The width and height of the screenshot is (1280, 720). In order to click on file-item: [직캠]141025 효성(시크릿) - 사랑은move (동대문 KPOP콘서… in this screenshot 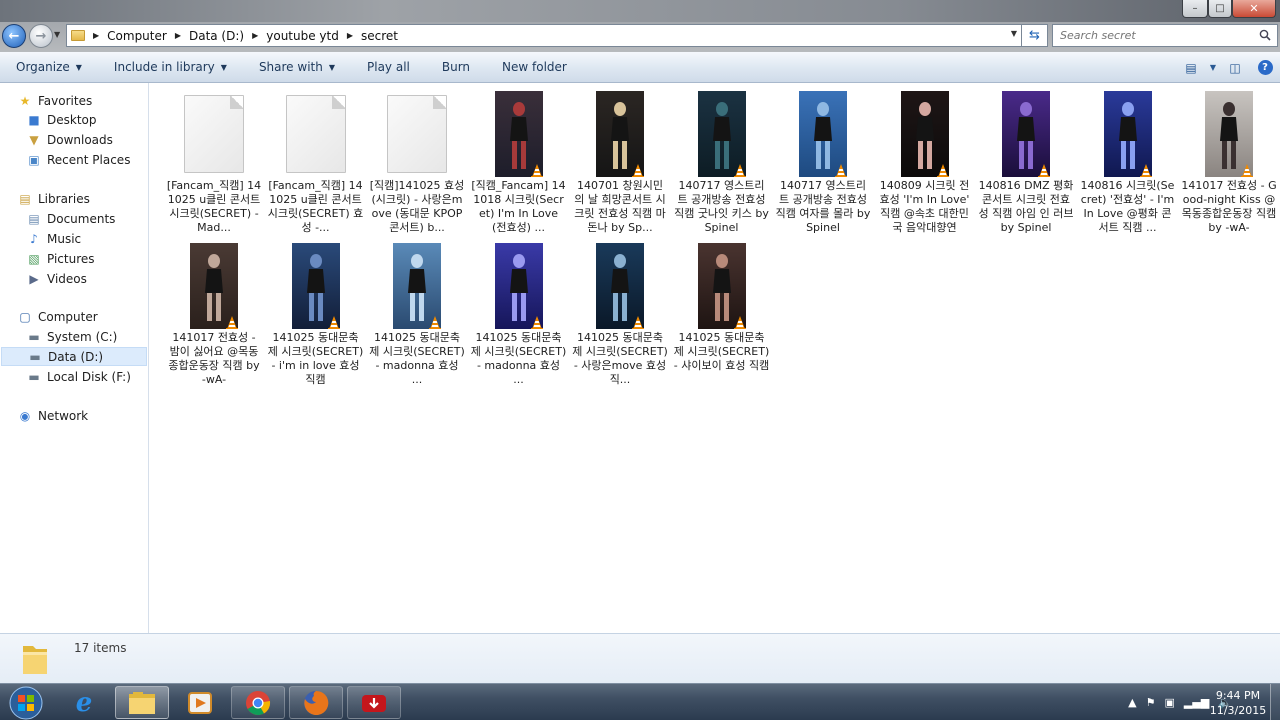, I will do `click(417, 158)`.